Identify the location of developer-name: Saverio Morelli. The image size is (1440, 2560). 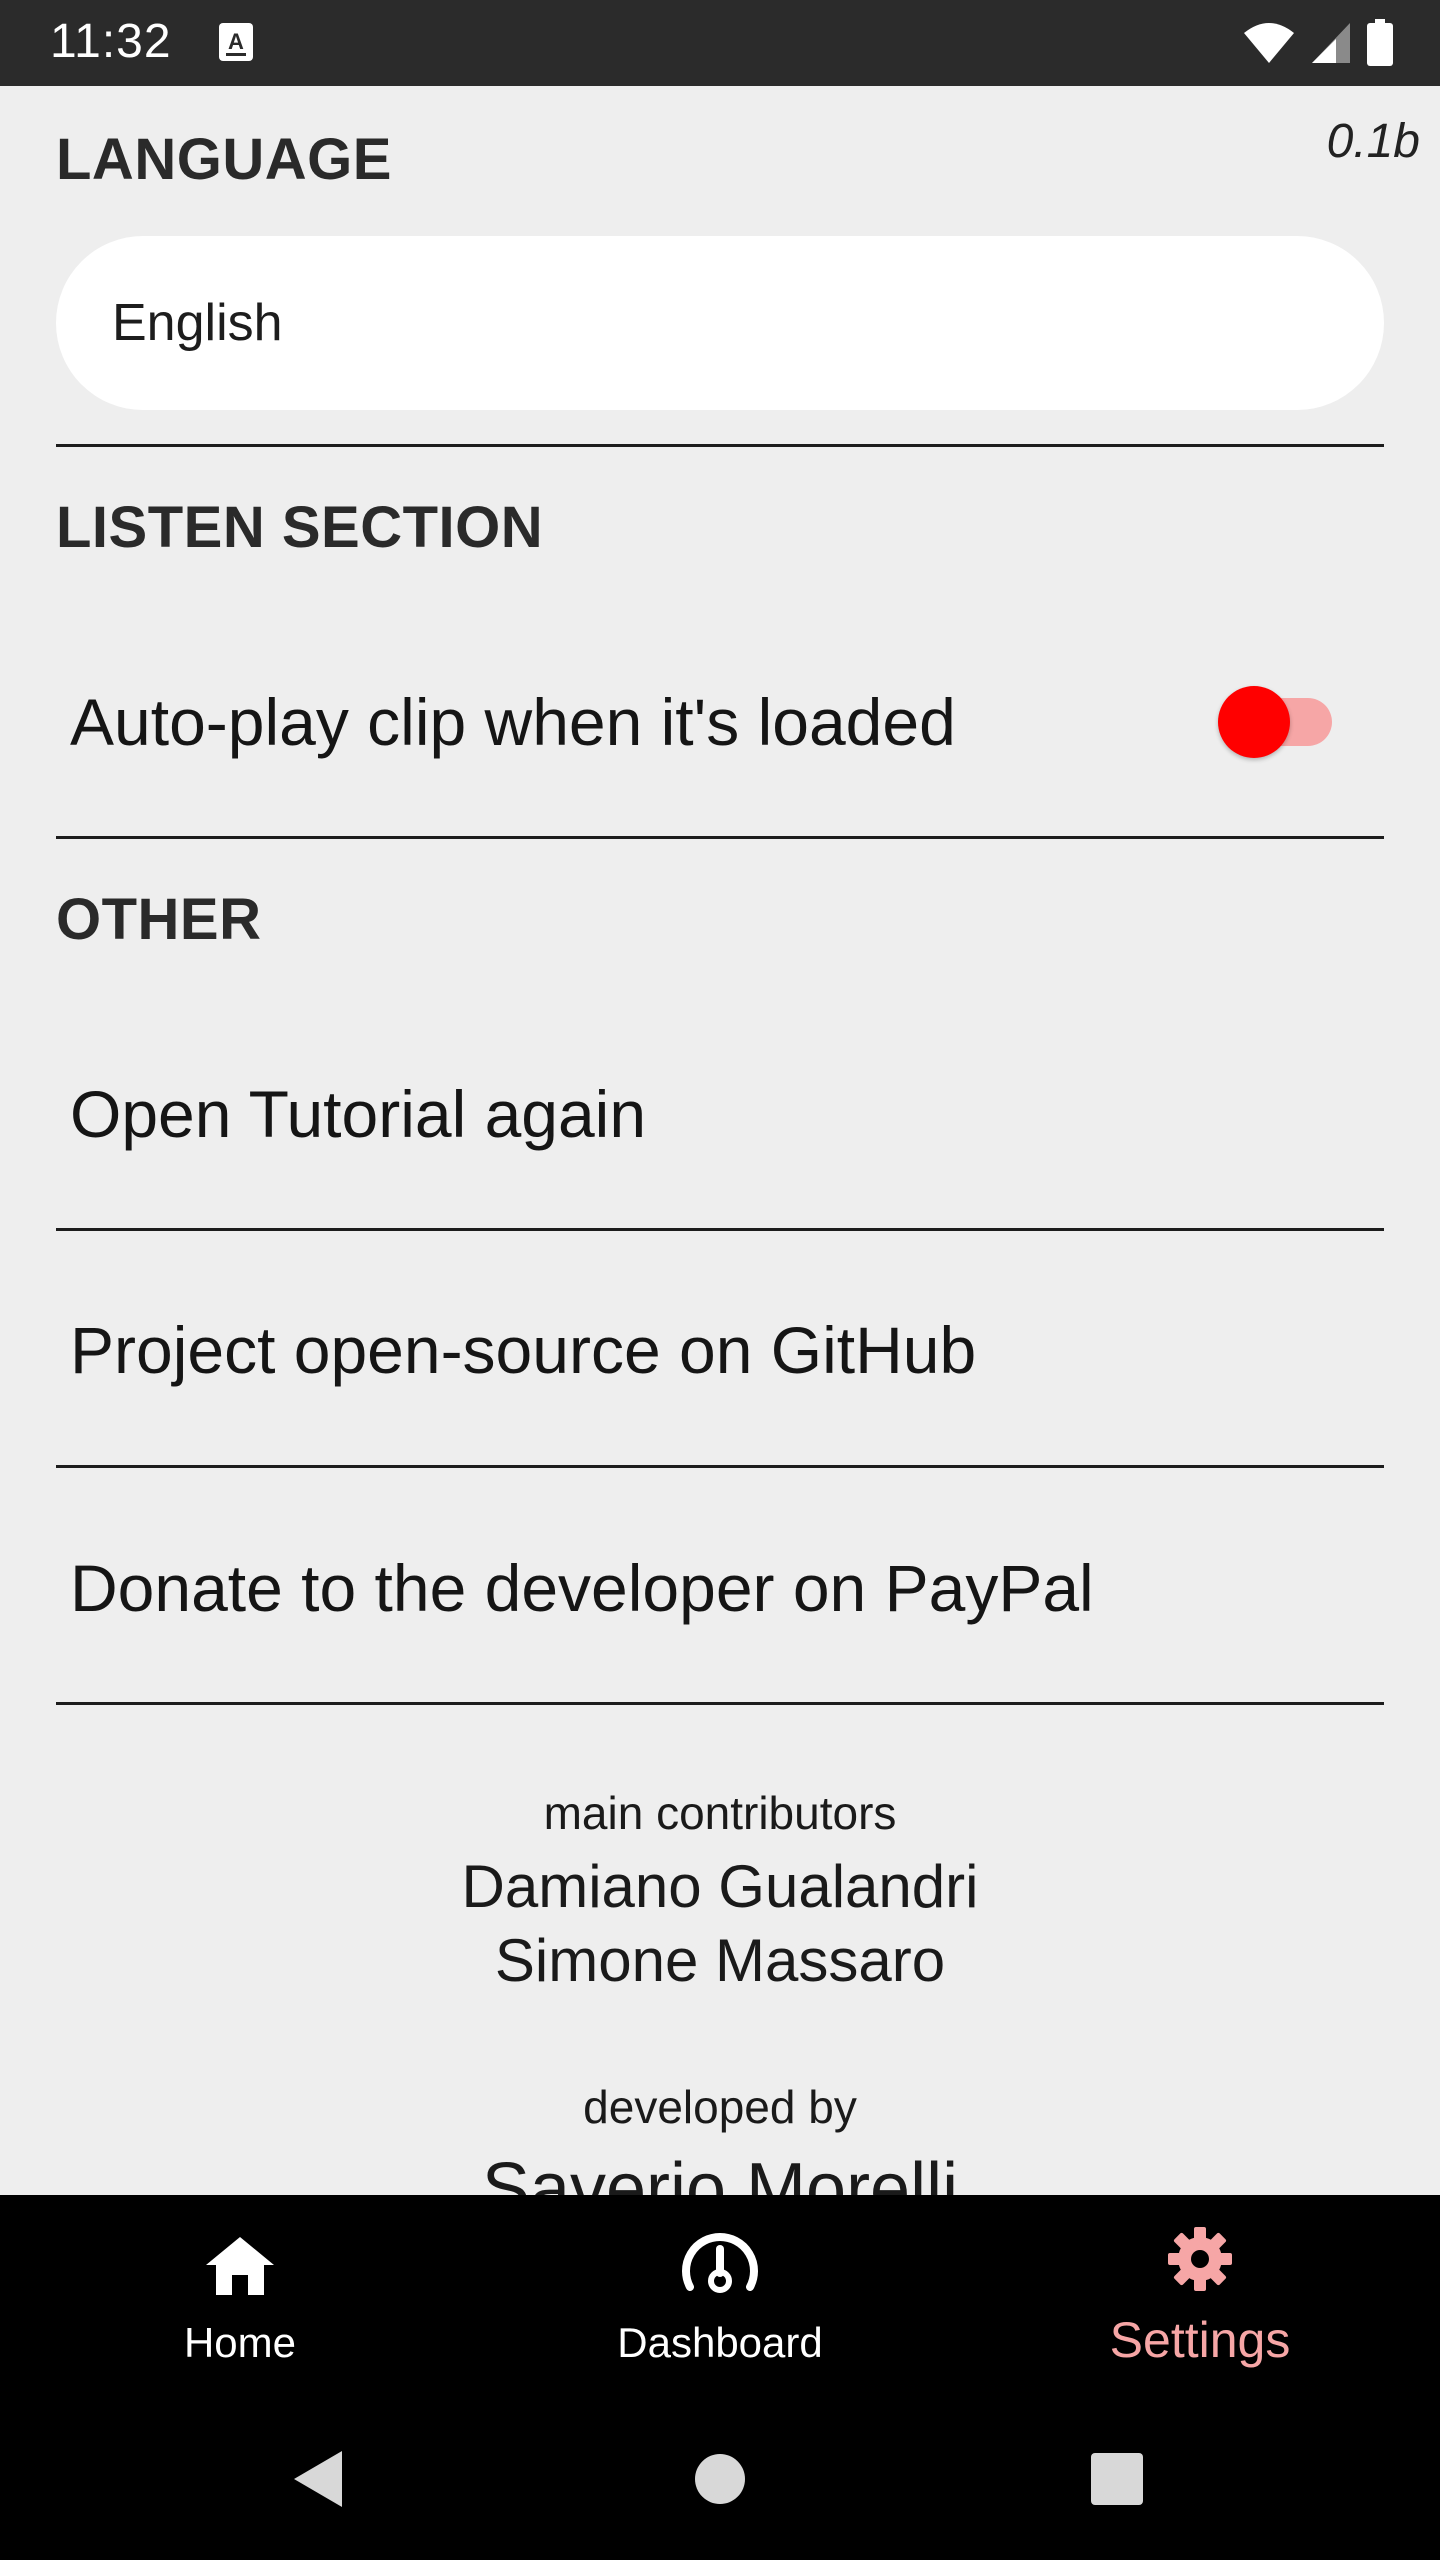
(720, 2172).